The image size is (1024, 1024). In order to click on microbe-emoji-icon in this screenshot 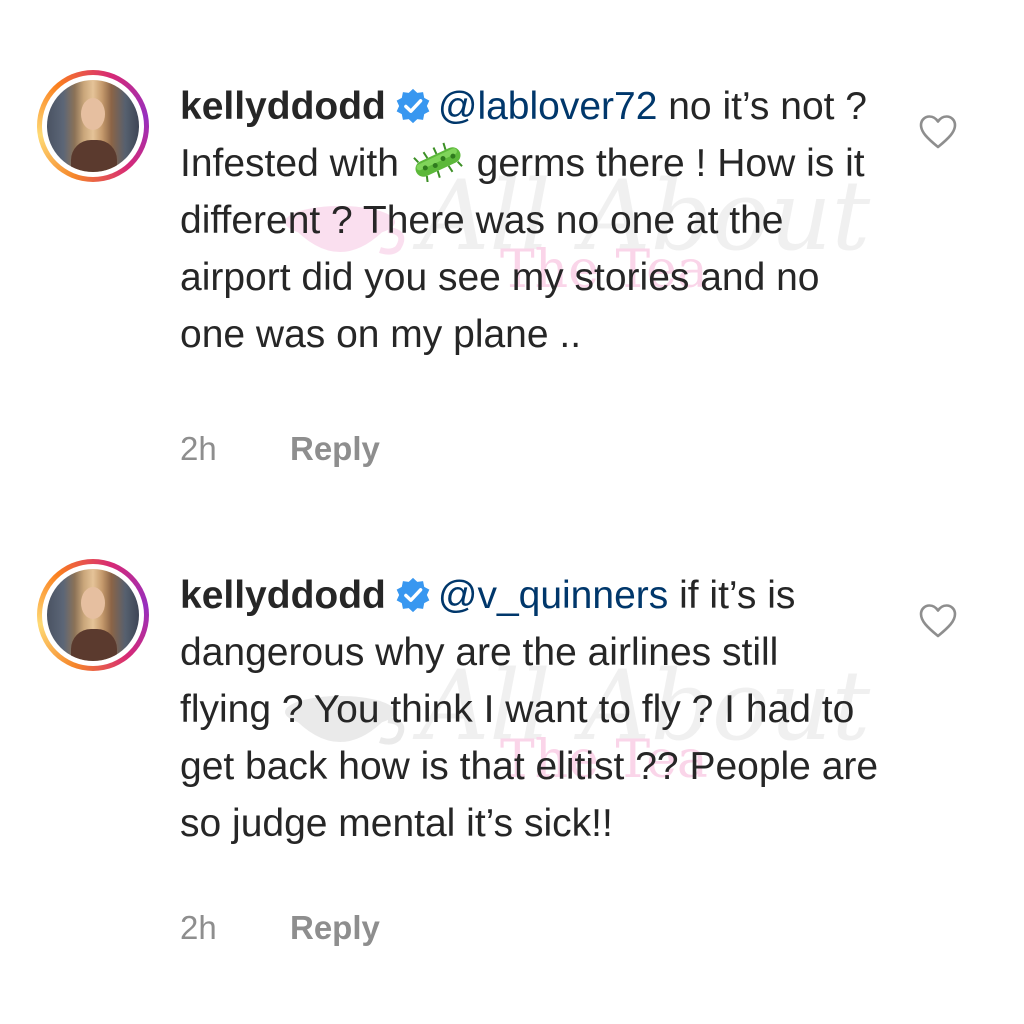, I will do `click(438, 162)`.